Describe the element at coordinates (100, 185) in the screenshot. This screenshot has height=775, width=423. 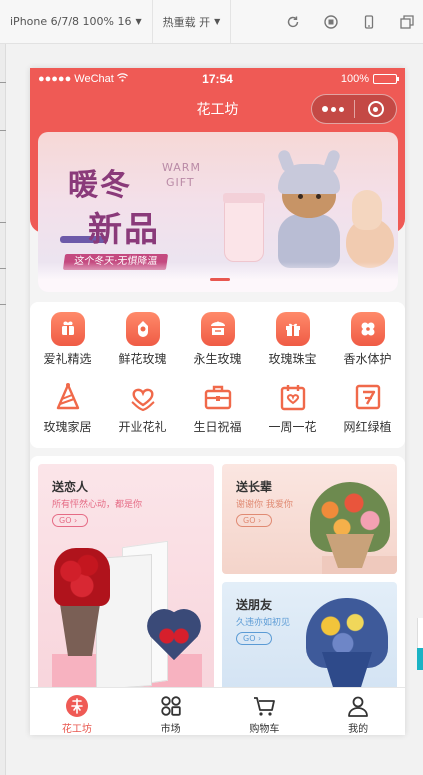
I see `banner-title-line1: 暖冬` at that location.